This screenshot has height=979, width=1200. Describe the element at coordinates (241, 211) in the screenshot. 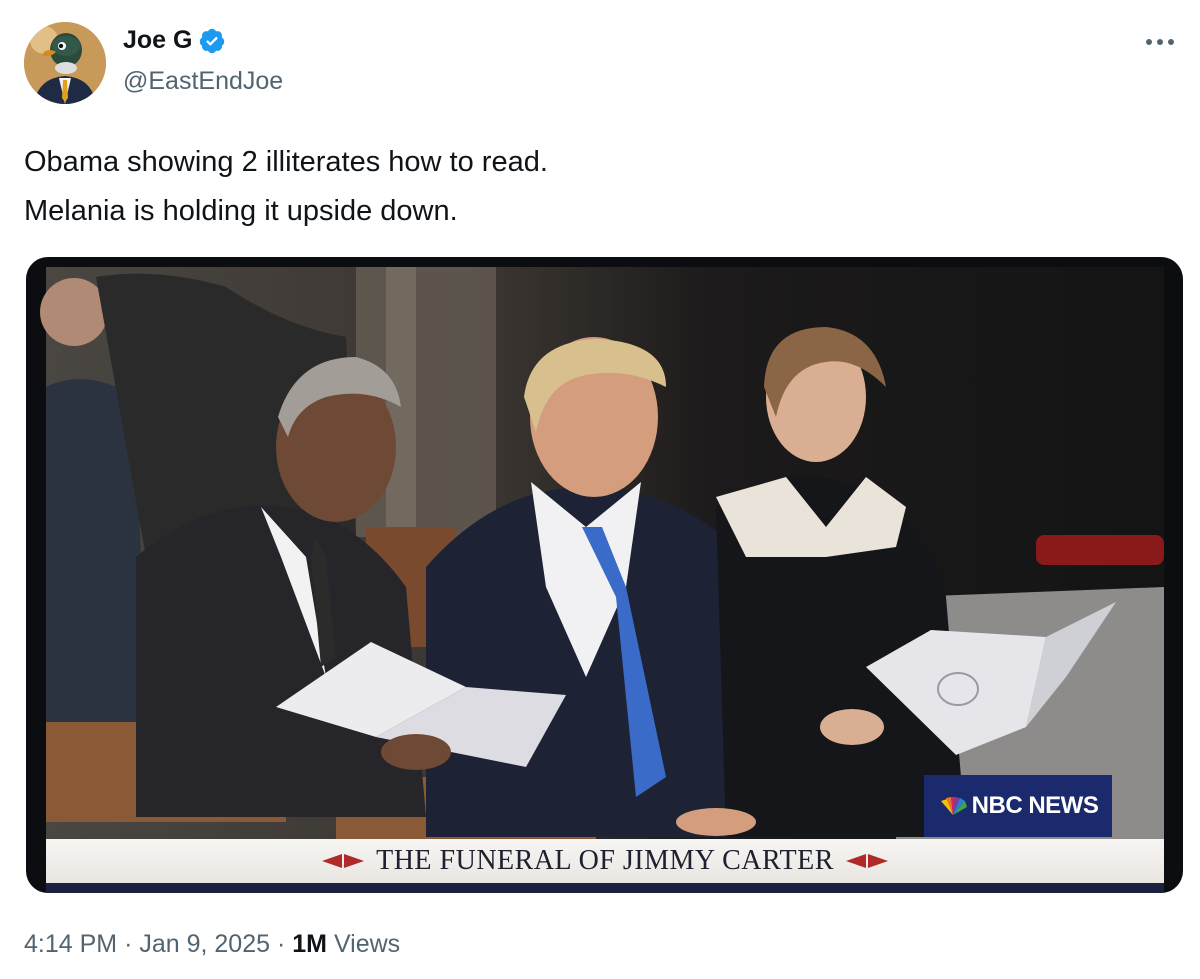

I see `tweet-text-line: Melania is holding it upside down.` at that location.